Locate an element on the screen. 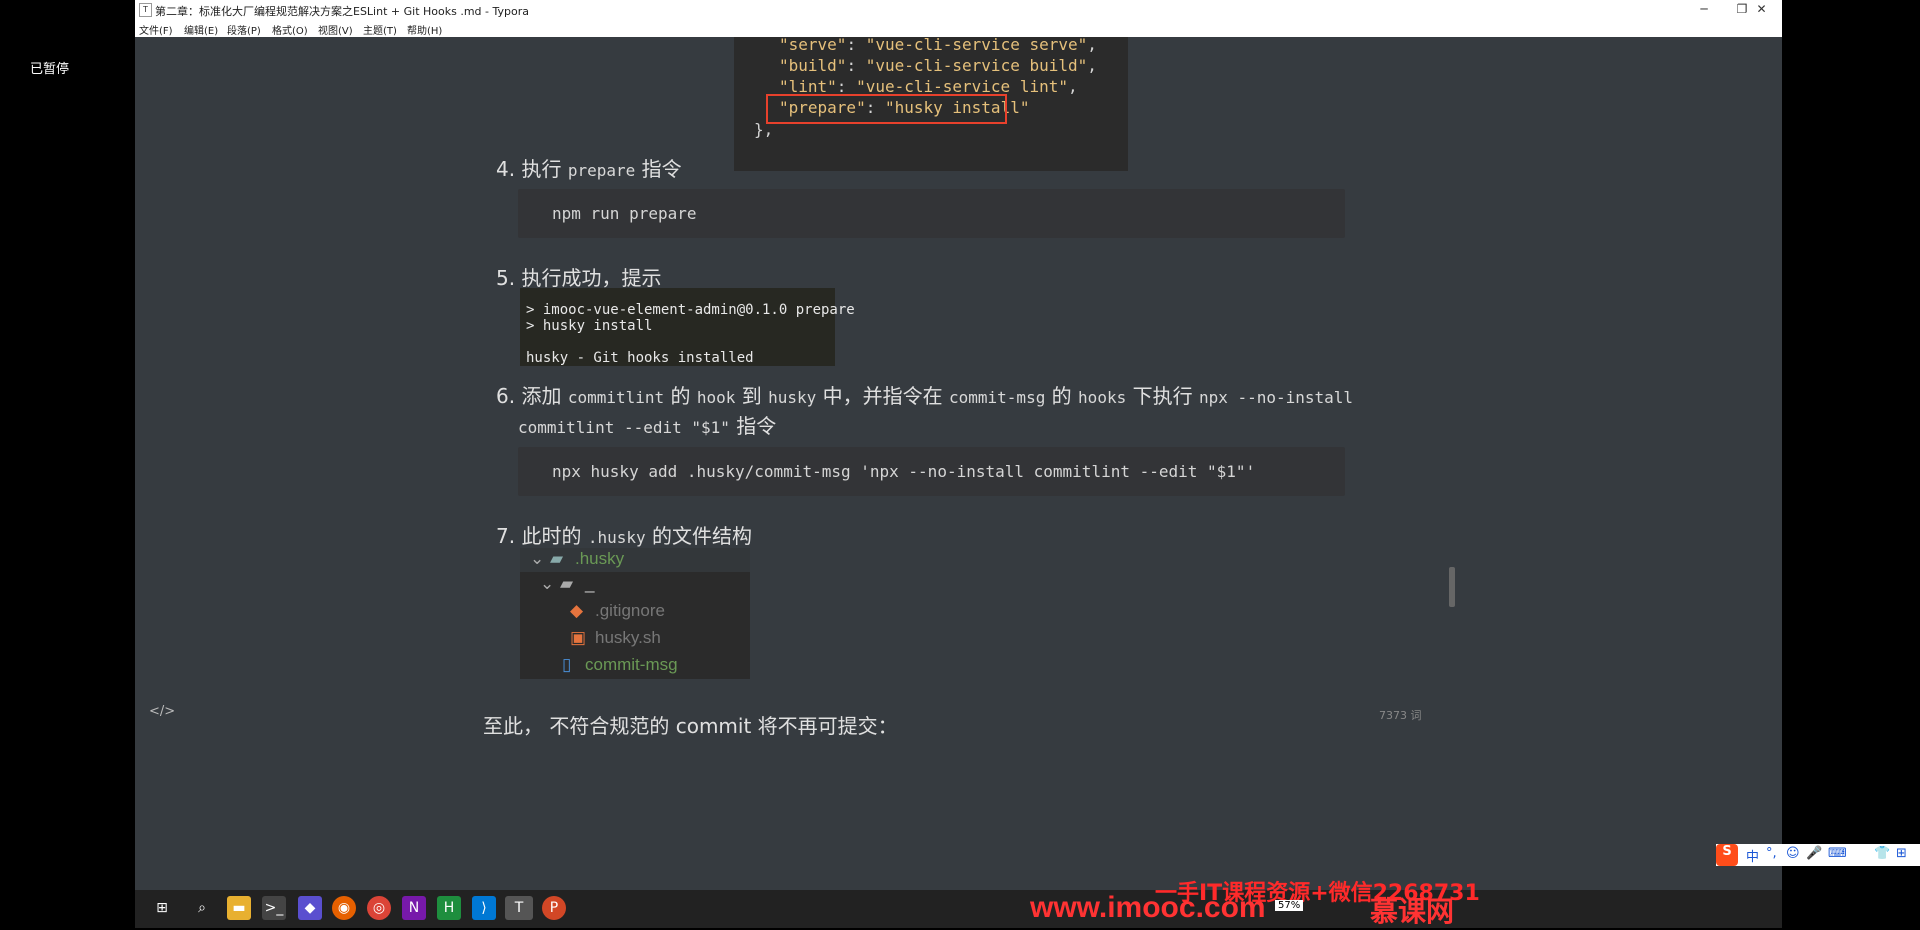  ime-lang-toggle: 中 is located at coordinates (1752, 855).